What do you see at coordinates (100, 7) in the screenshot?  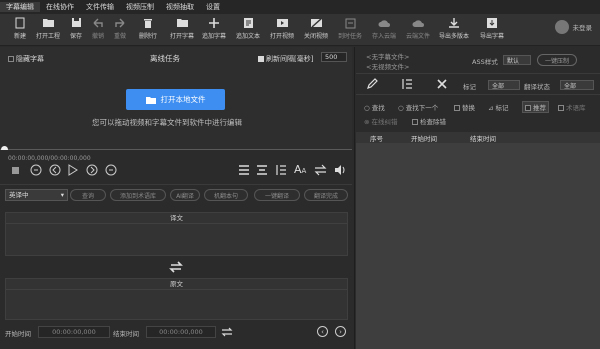 I see `menu-file-transfer: 文件传输` at bounding box center [100, 7].